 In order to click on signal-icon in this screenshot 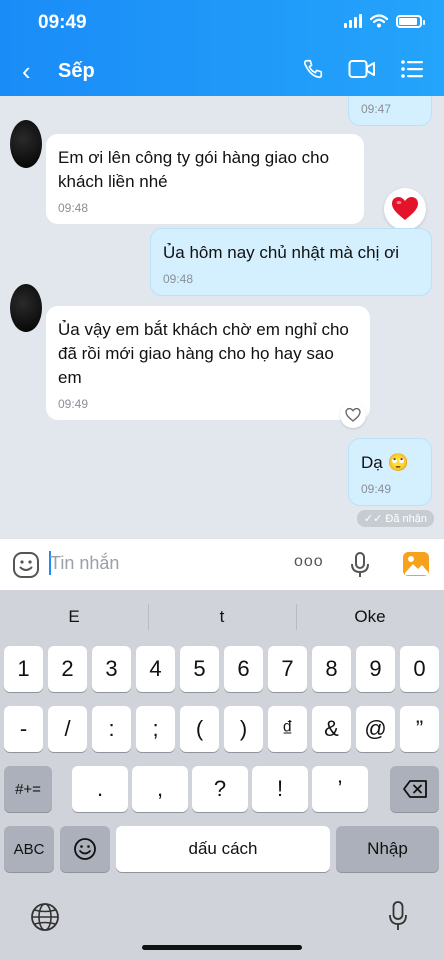, I will do `click(353, 21)`.